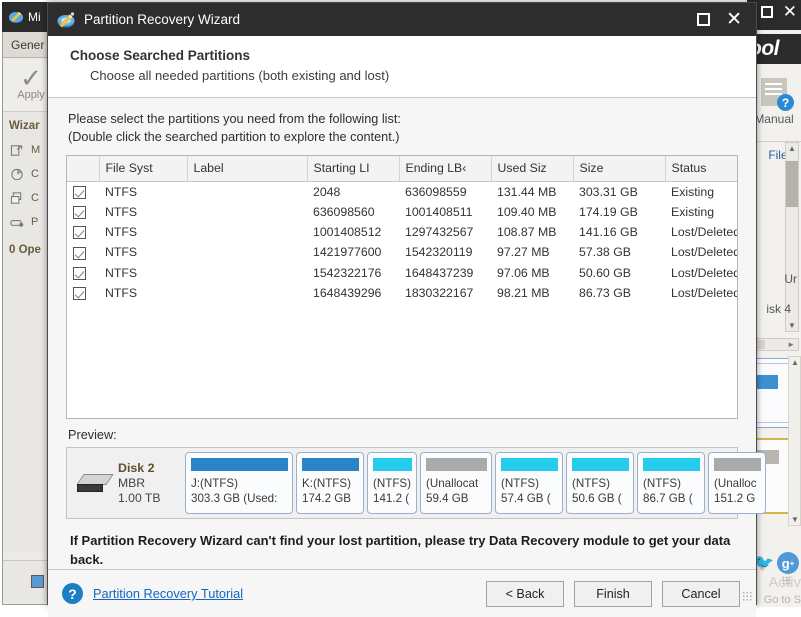 The width and height of the screenshot is (801, 617). Describe the element at coordinates (671, 483) in the screenshot. I see `partition-cell: (NTFS) 86.7 GB (` at that location.